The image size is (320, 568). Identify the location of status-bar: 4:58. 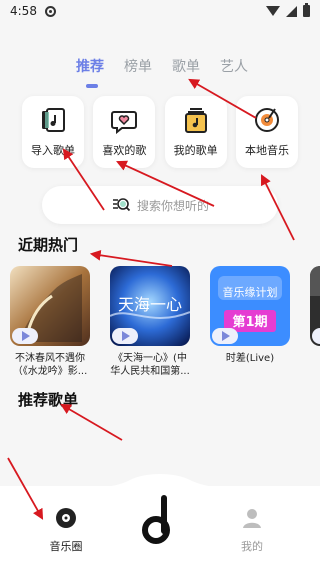
(160, 11).